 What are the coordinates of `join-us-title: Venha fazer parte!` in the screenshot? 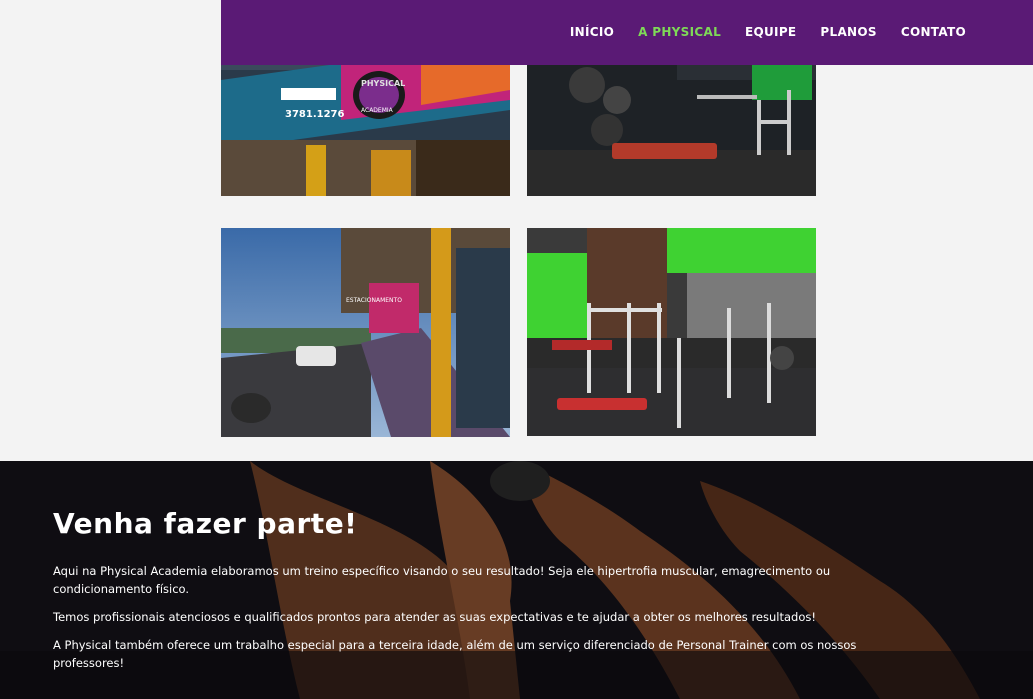 It's located at (205, 523).